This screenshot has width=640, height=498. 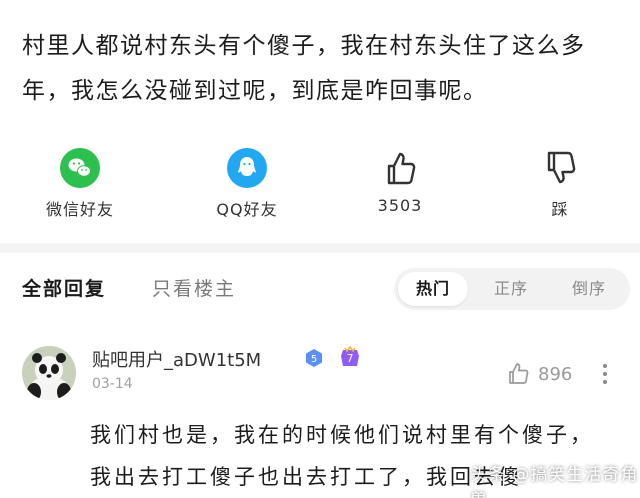 I want to click on share-qq-label: QQ好友, so click(x=247, y=209).